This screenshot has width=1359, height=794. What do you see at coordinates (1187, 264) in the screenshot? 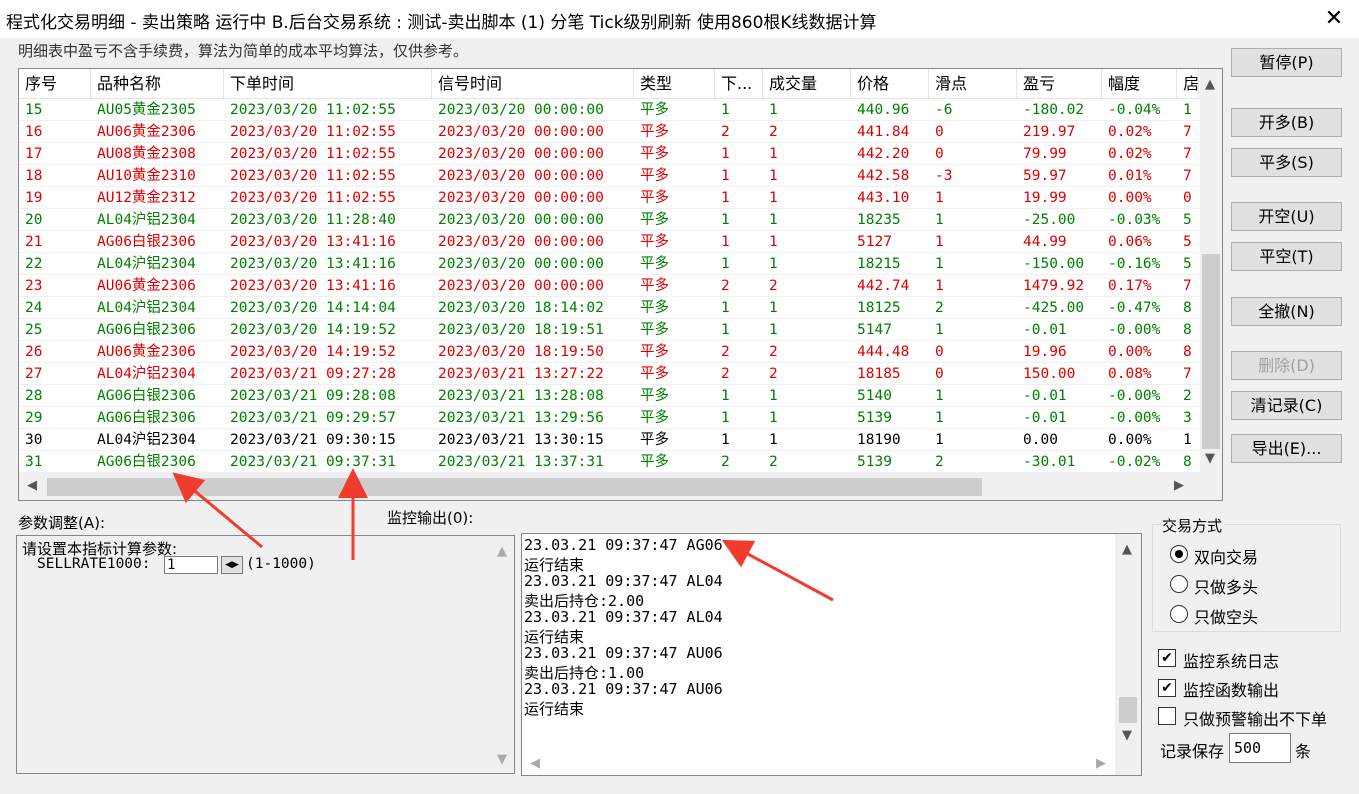
I see `table-cell: 5` at bounding box center [1187, 264].